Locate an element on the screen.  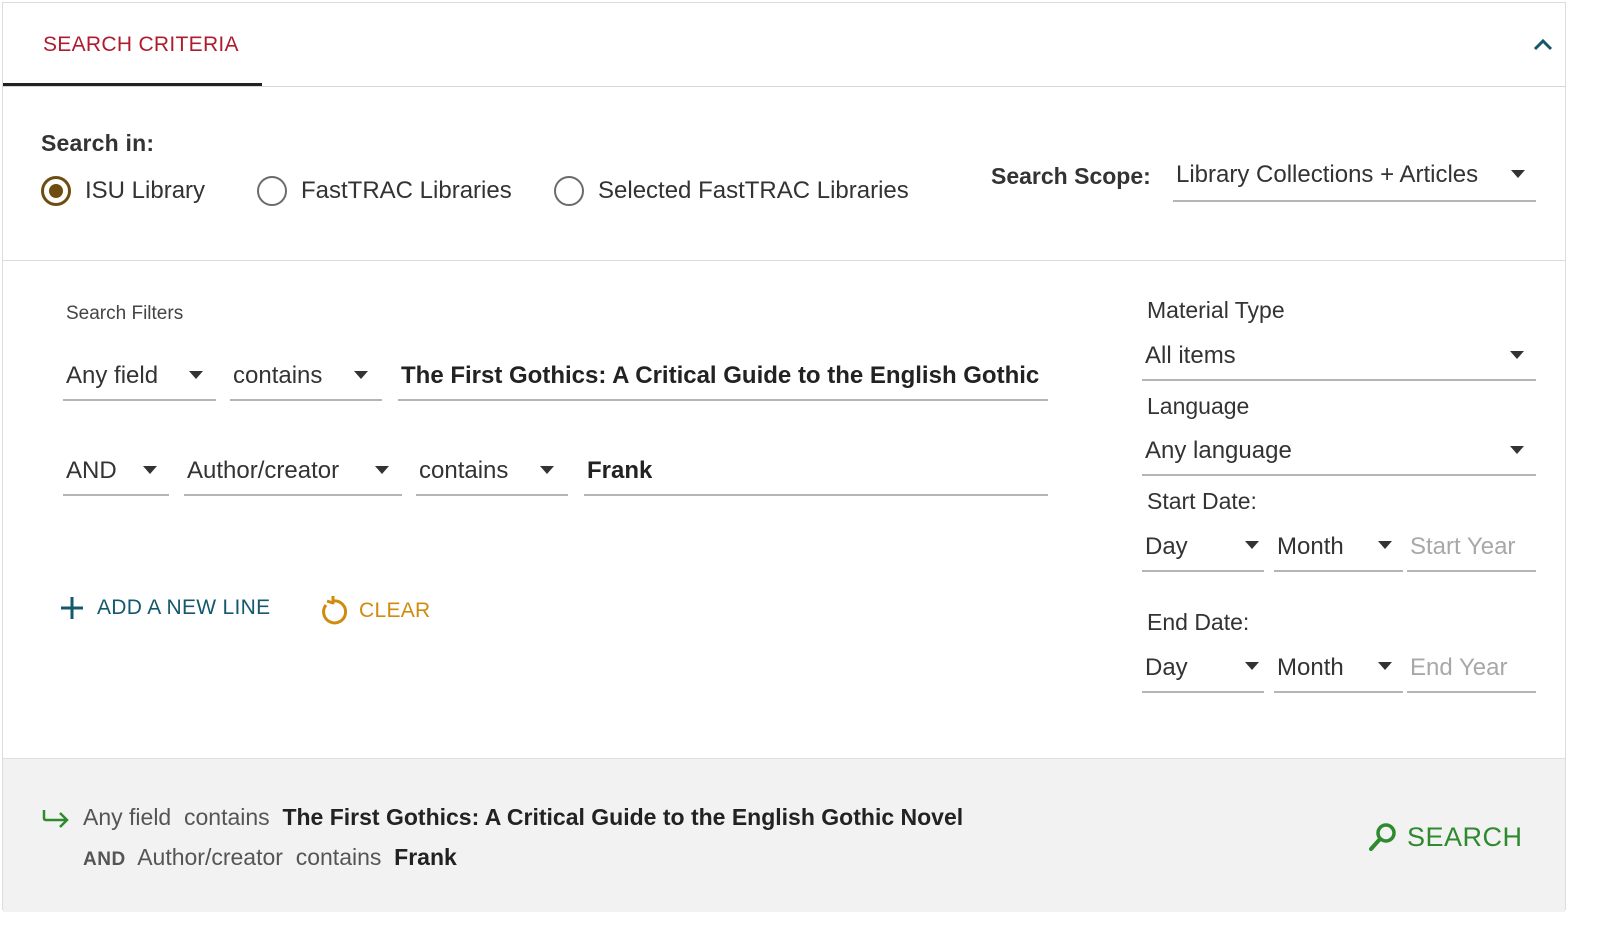
plus-icon is located at coordinates (72, 608).